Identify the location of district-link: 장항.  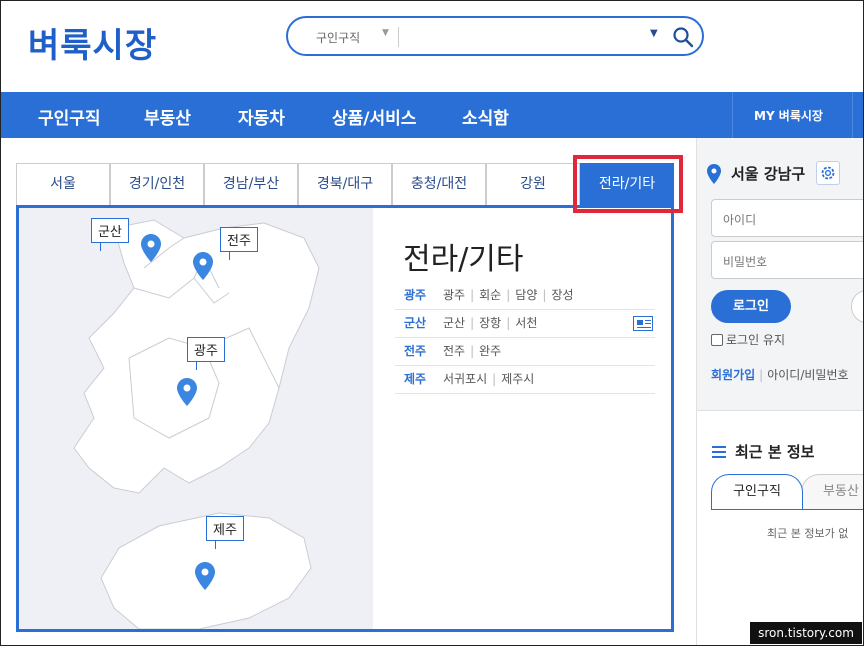
(490, 323).